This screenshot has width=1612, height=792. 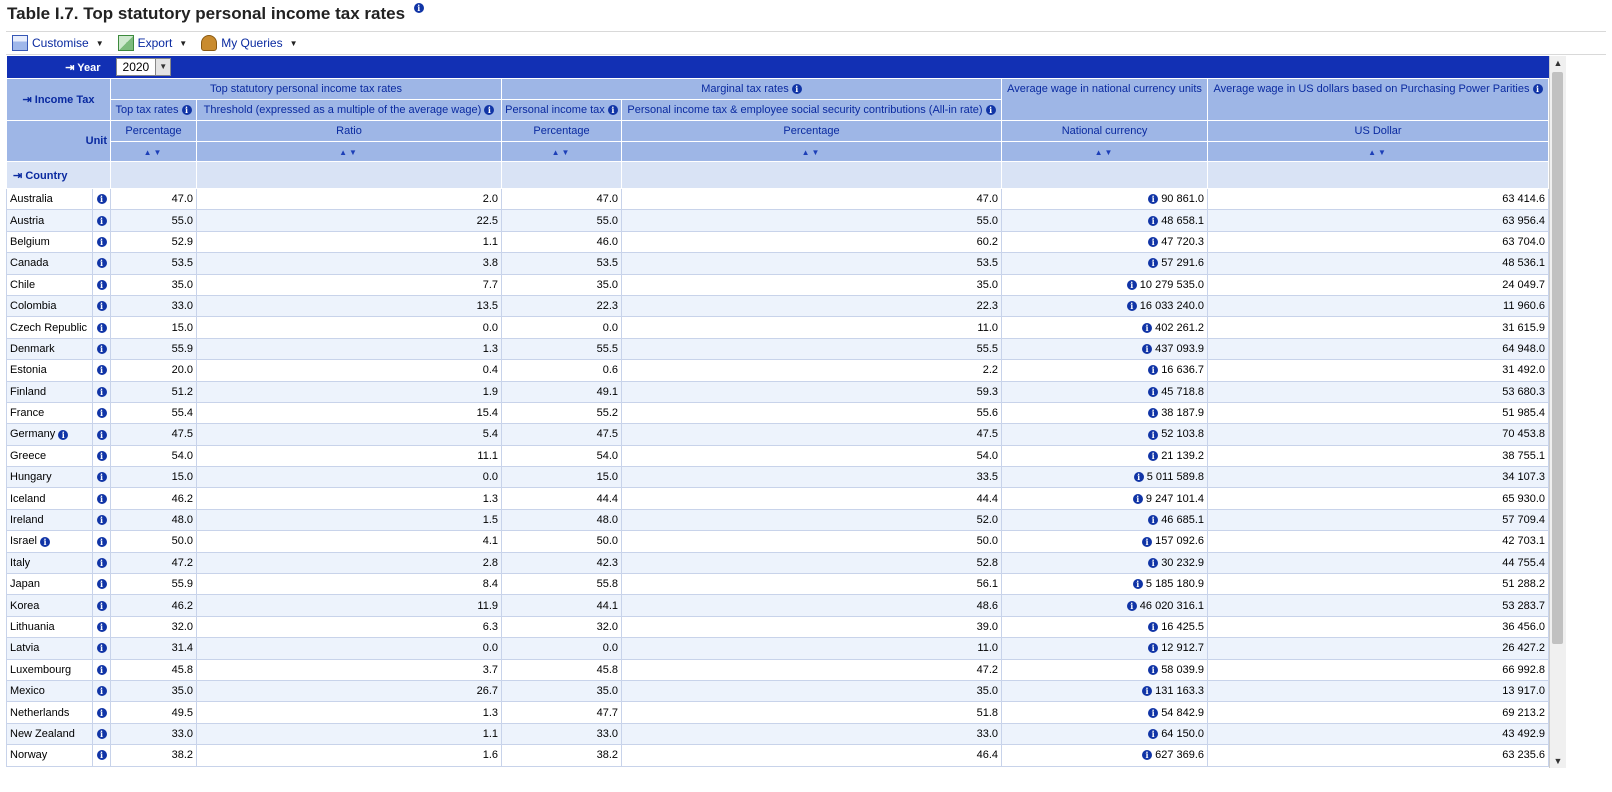 What do you see at coordinates (1557, 358) in the screenshot?
I see `scrollbar-thumb` at bounding box center [1557, 358].